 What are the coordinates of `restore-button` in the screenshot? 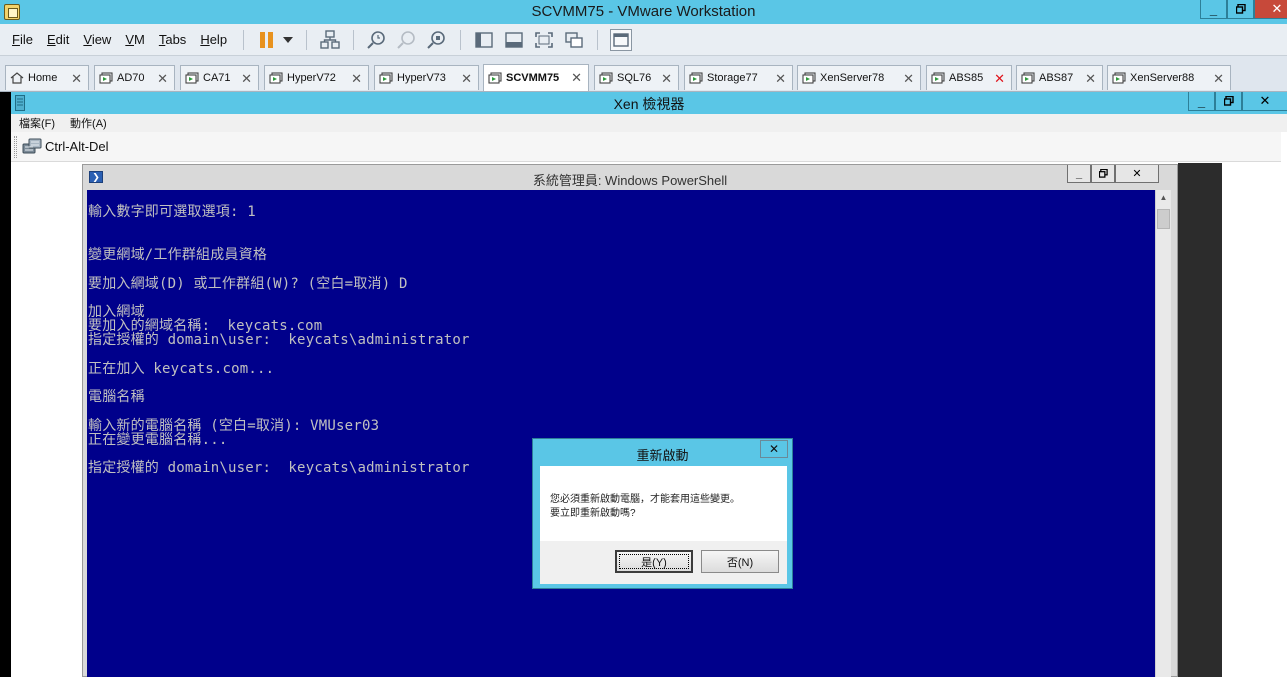 It's located at (1240, 9).